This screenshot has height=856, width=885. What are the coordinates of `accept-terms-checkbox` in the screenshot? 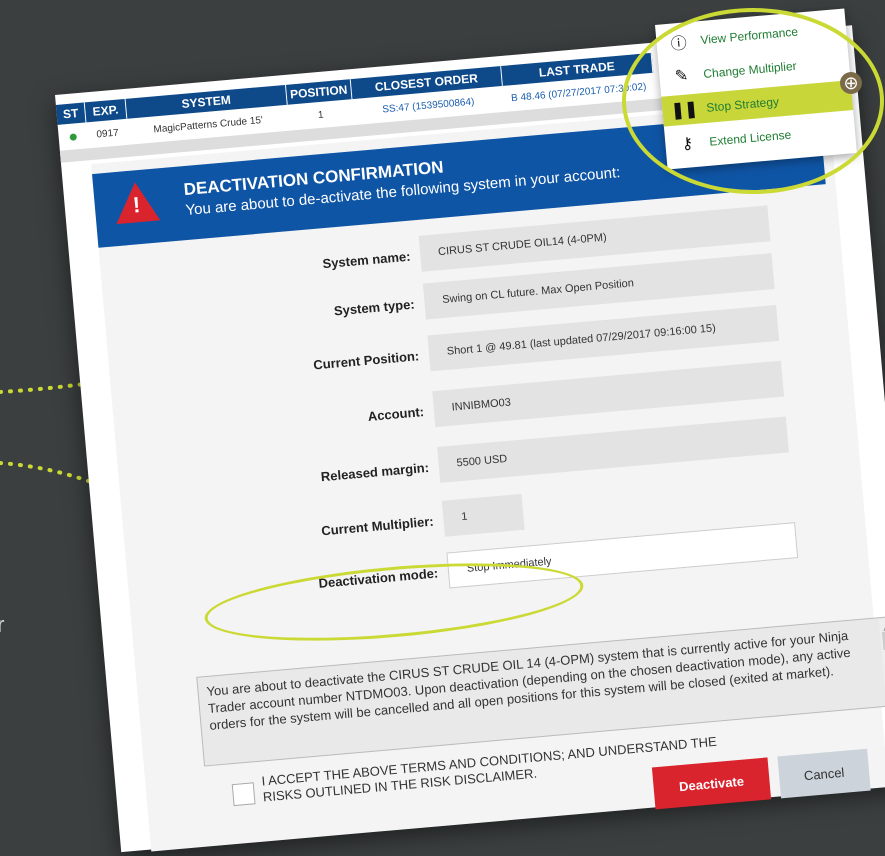 It's located at (243, 794).